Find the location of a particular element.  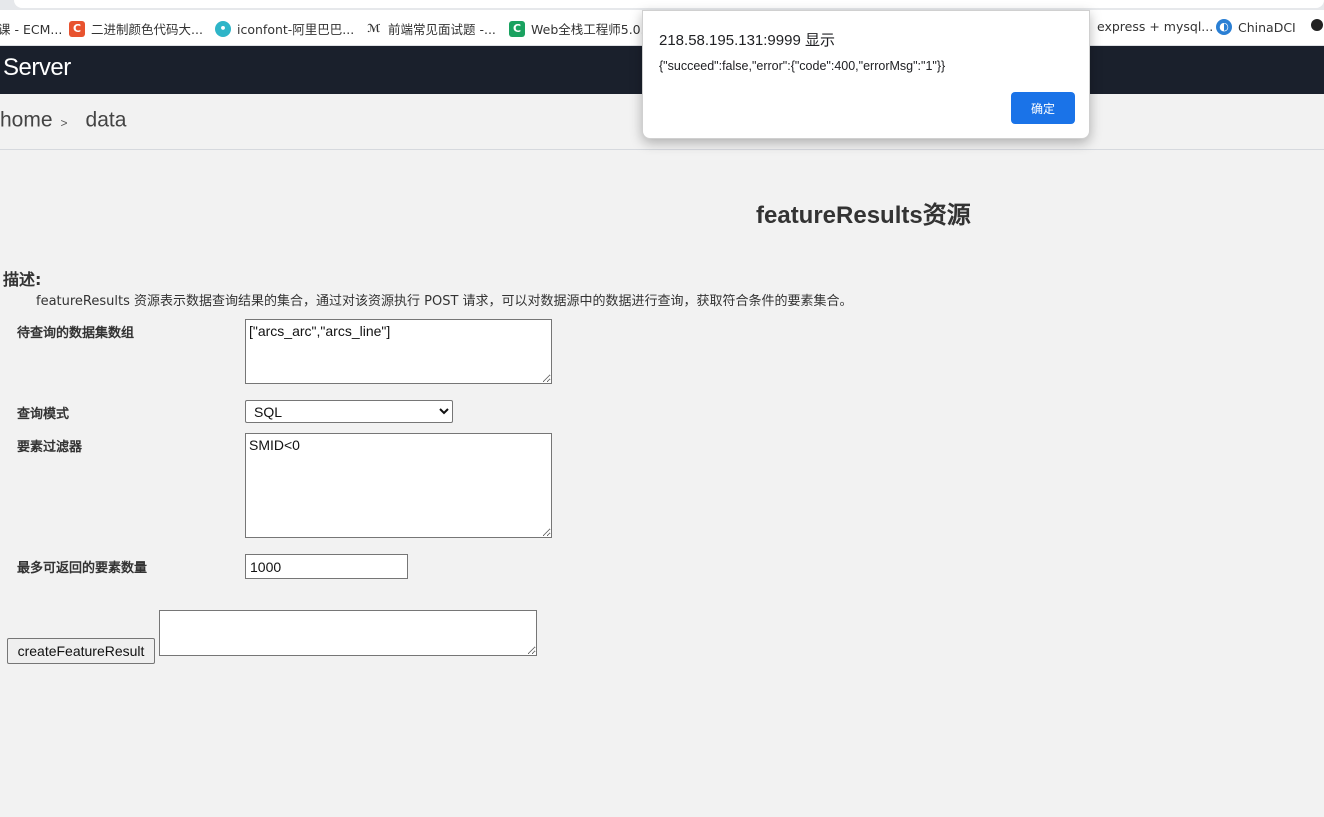

browser-address-strip is located at coordinates (662, 5).